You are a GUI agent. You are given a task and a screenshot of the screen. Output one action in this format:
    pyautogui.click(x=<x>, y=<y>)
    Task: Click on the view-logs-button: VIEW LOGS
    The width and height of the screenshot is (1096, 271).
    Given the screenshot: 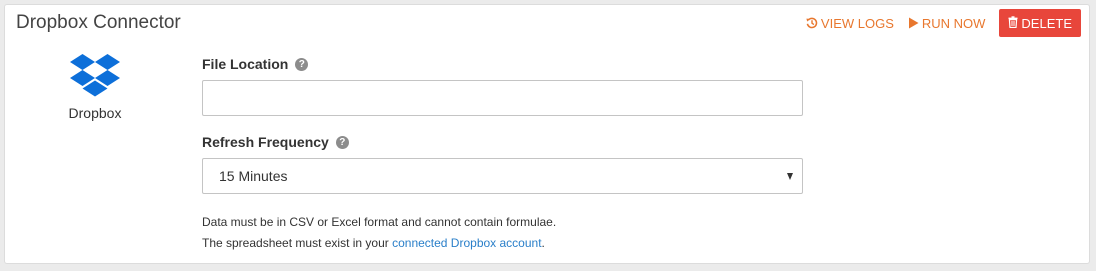 What is the action you would take?
    pyautogui.click(x=850, y=23)
    